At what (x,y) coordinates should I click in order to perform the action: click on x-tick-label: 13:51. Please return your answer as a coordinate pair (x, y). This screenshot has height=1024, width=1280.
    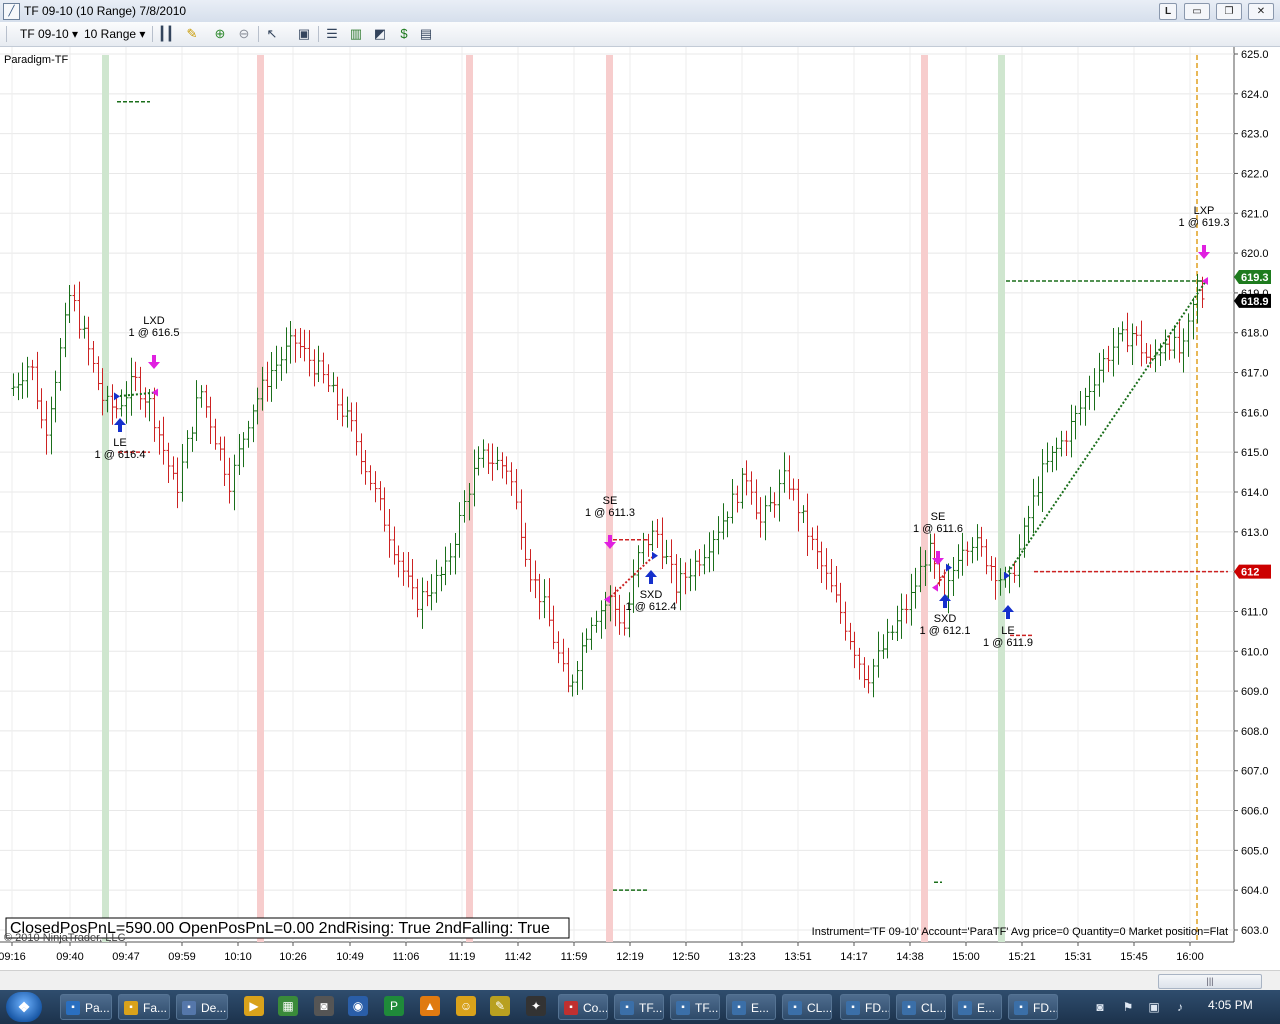
    Looking at the image, I should click on (798, 957).